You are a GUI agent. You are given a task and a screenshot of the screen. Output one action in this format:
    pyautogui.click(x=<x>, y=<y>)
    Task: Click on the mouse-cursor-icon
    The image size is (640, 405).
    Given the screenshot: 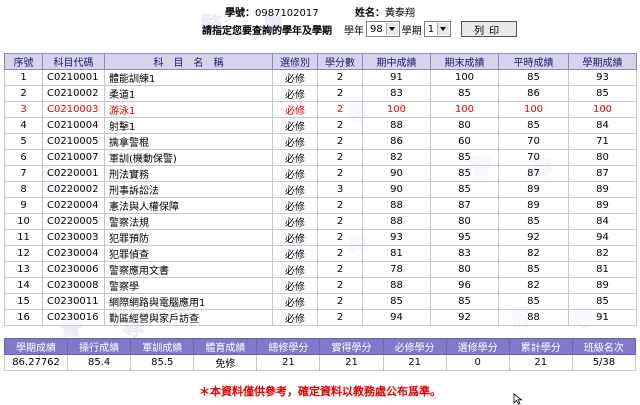 What is the action you would take?
    pyautogui.click(x=518, y=399)
    